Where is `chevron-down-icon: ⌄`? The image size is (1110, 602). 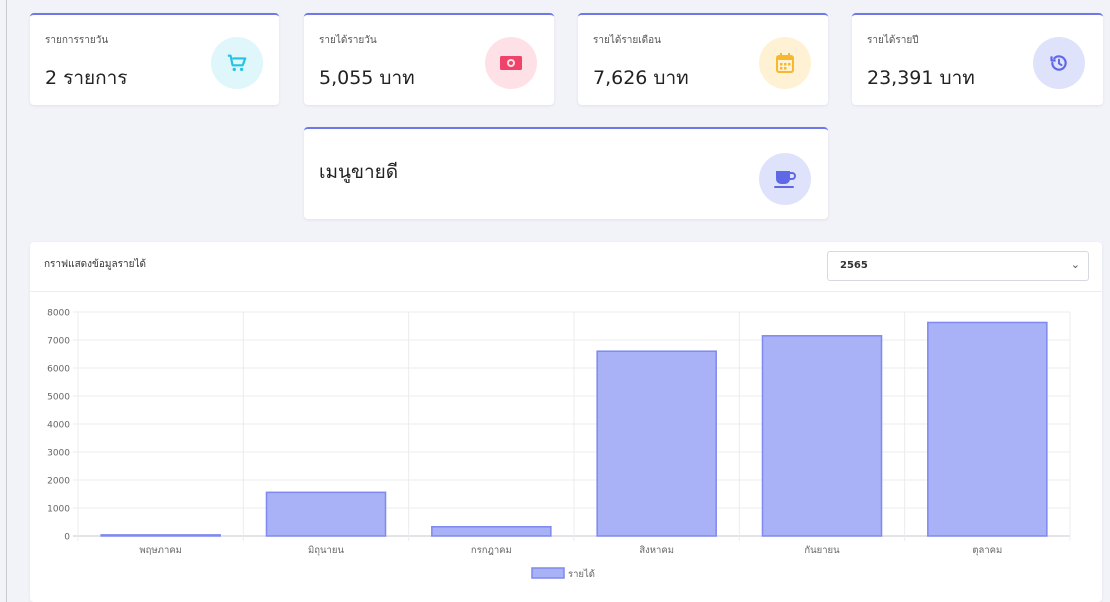 chevron-down-icon: ⌄ is located at coordinates (1075, 264).